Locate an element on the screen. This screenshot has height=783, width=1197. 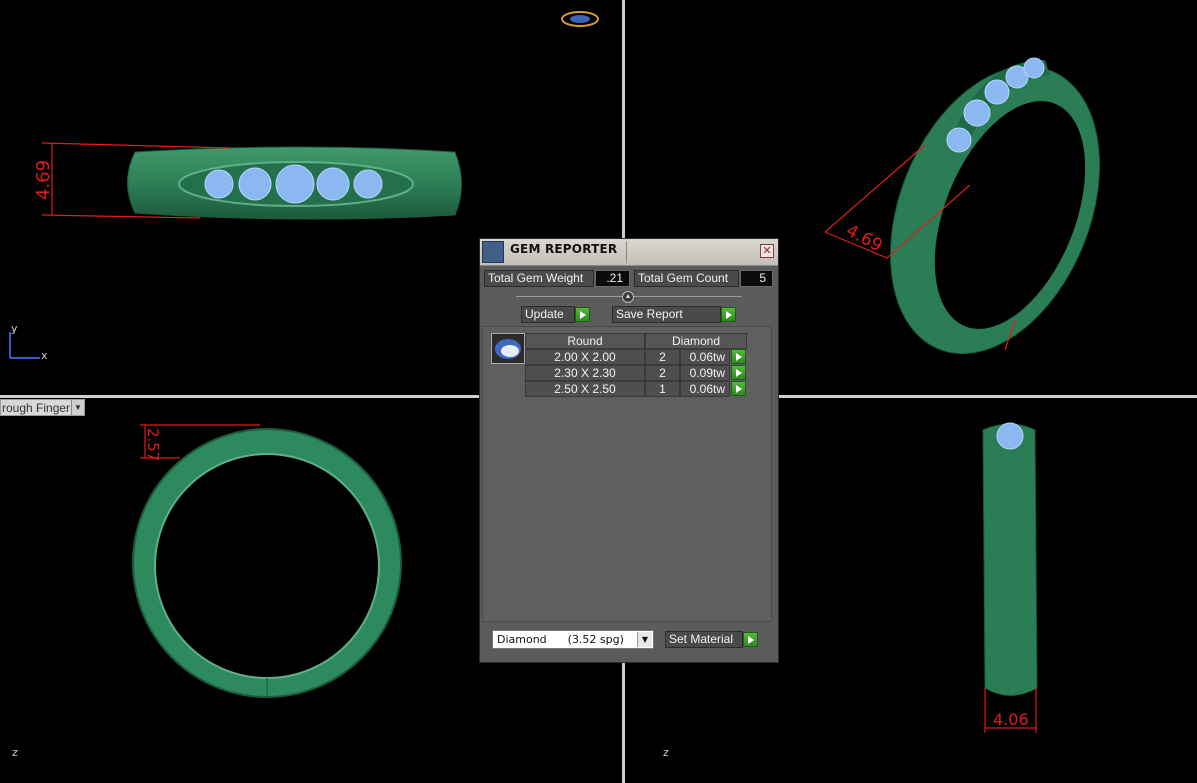
row-size: 2.00 X 2.00 is located at coordinates (585, 357).